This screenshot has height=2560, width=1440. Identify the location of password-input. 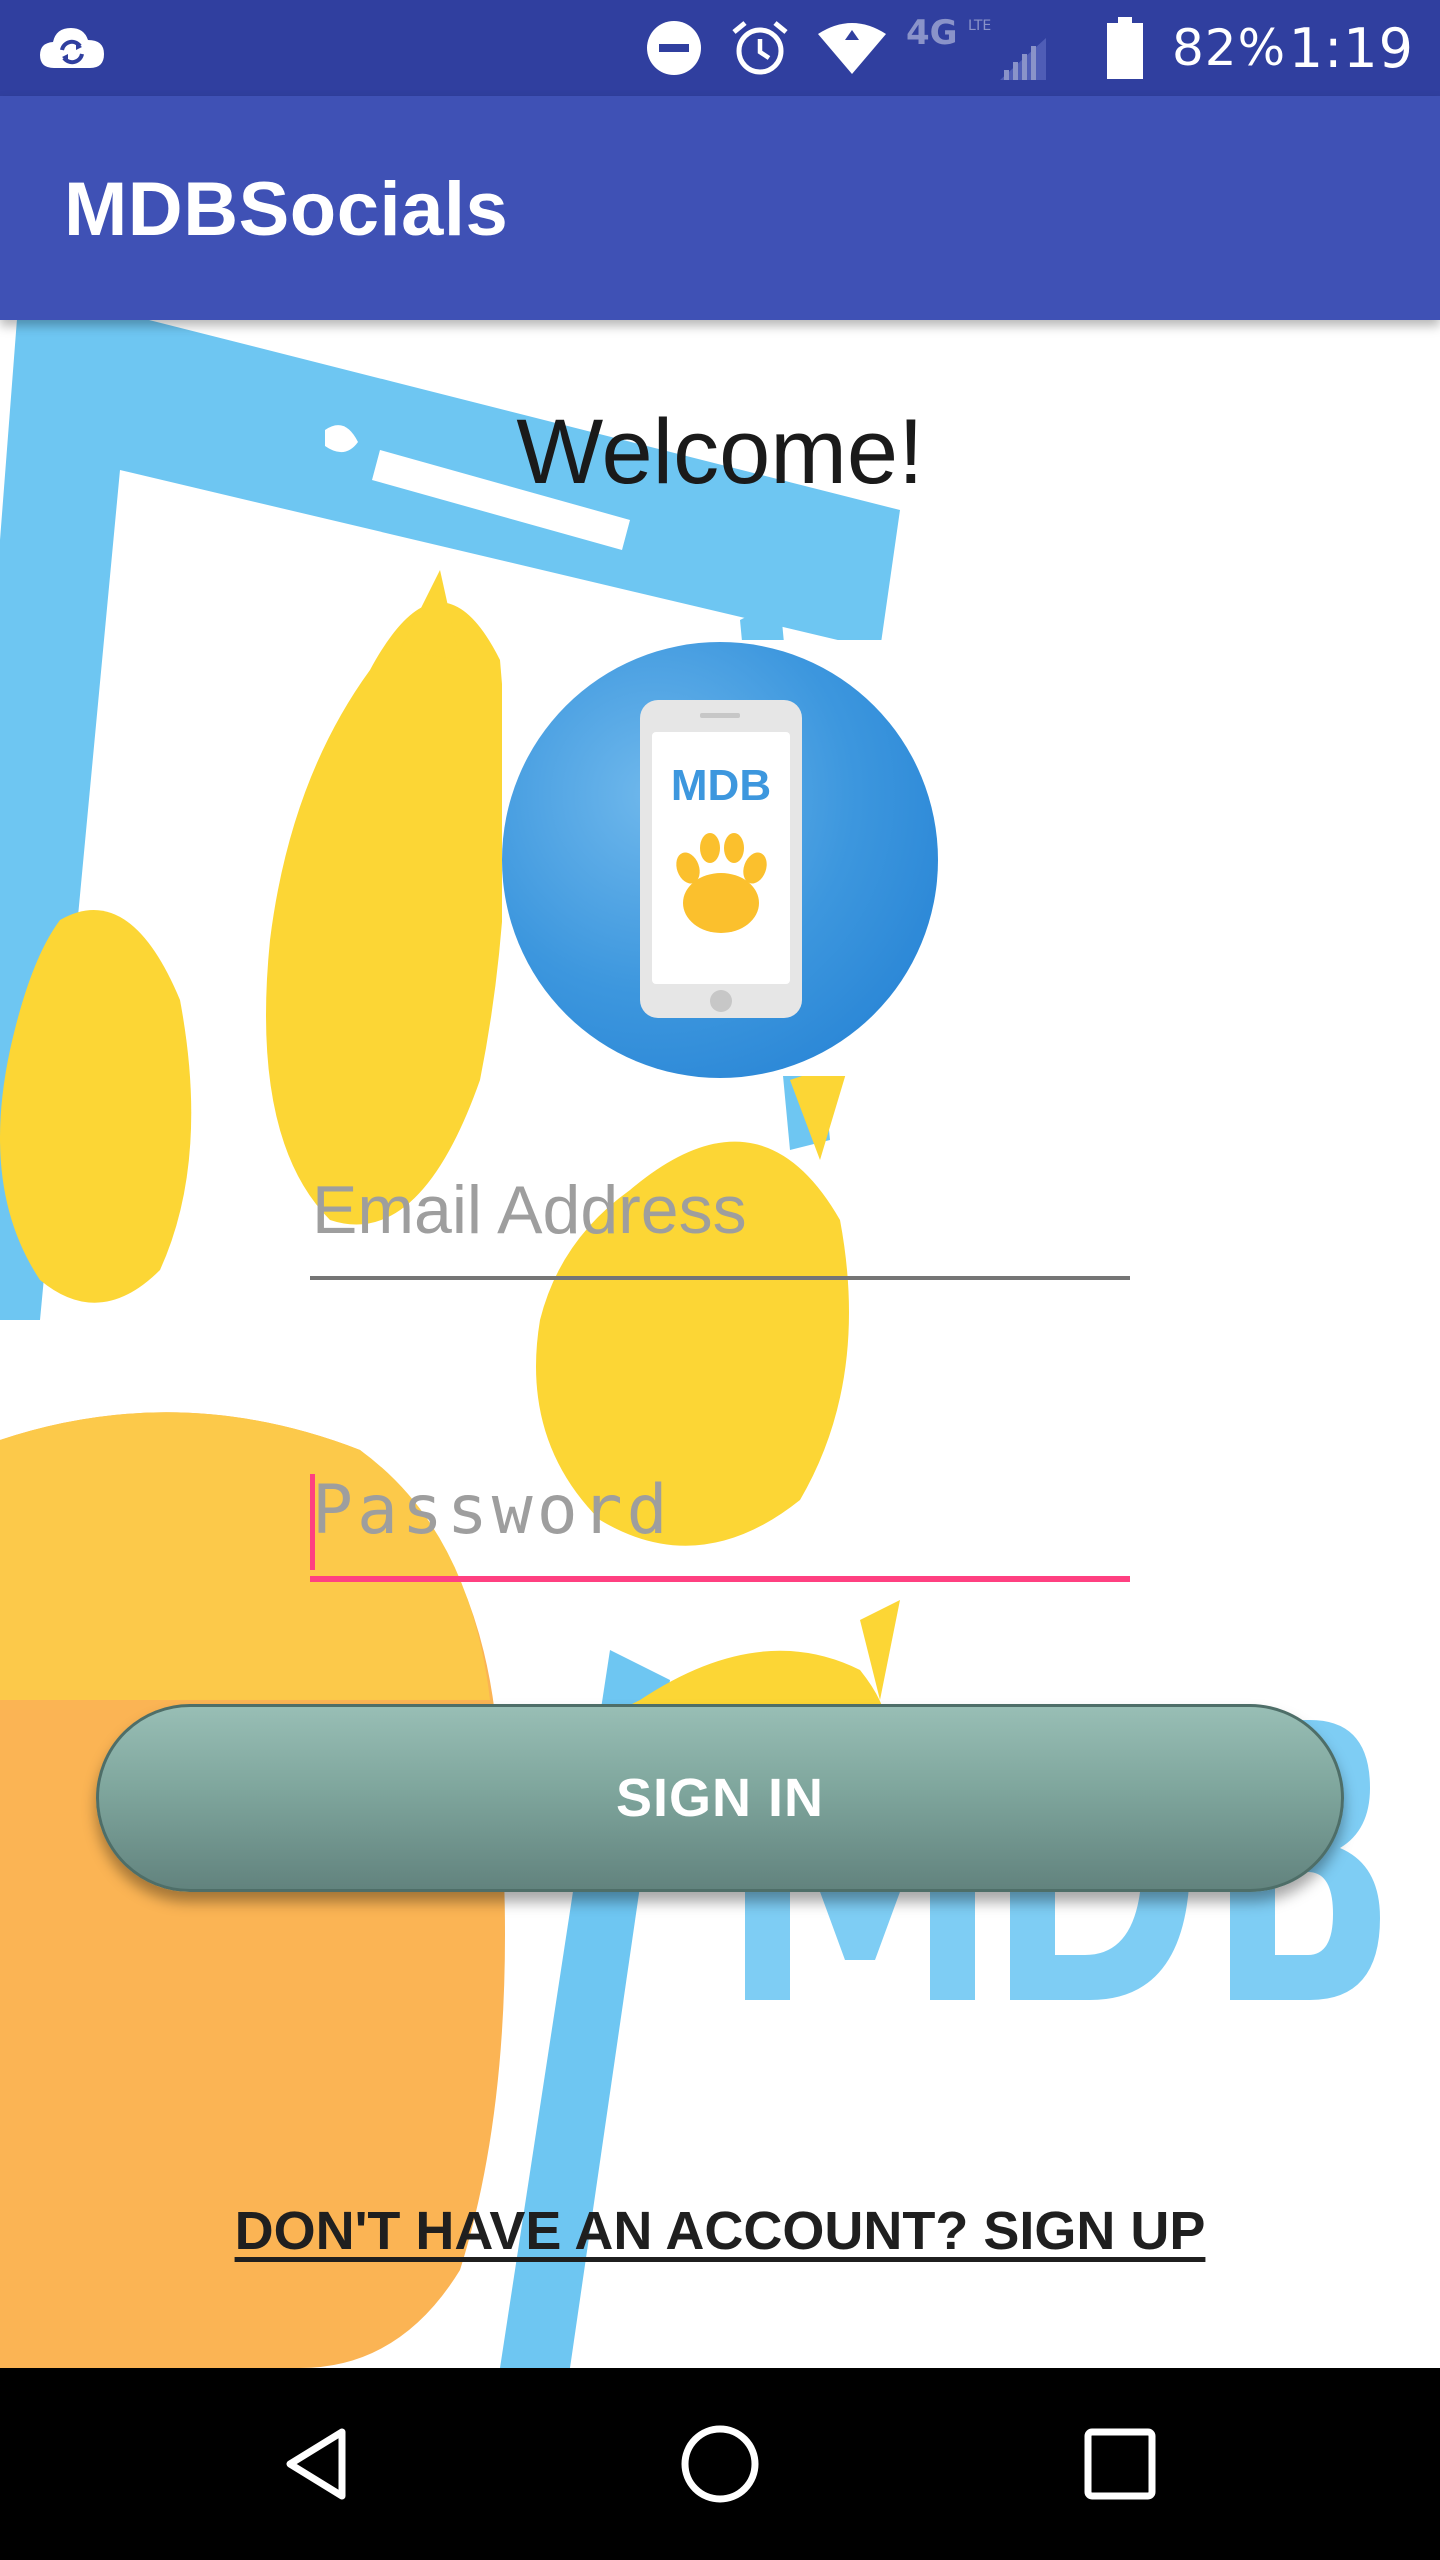
(720, 1510).